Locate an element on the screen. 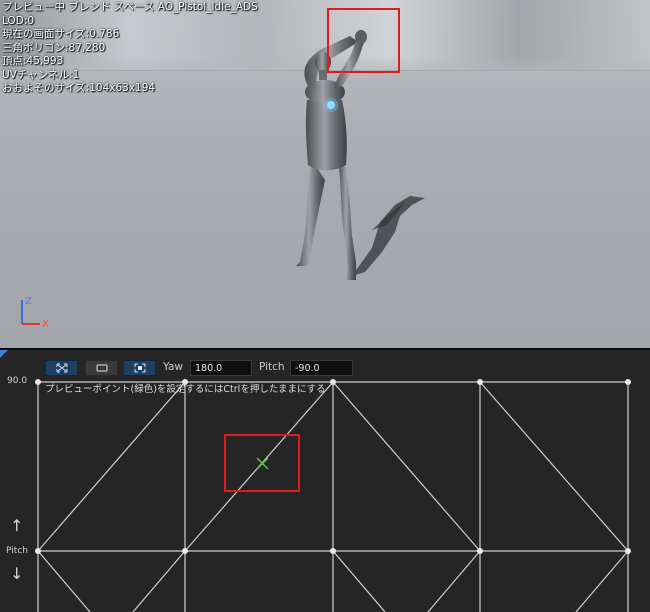 This screenshot has width=650, height=612. highlight-box-hands is located at coordinates (363, 40).